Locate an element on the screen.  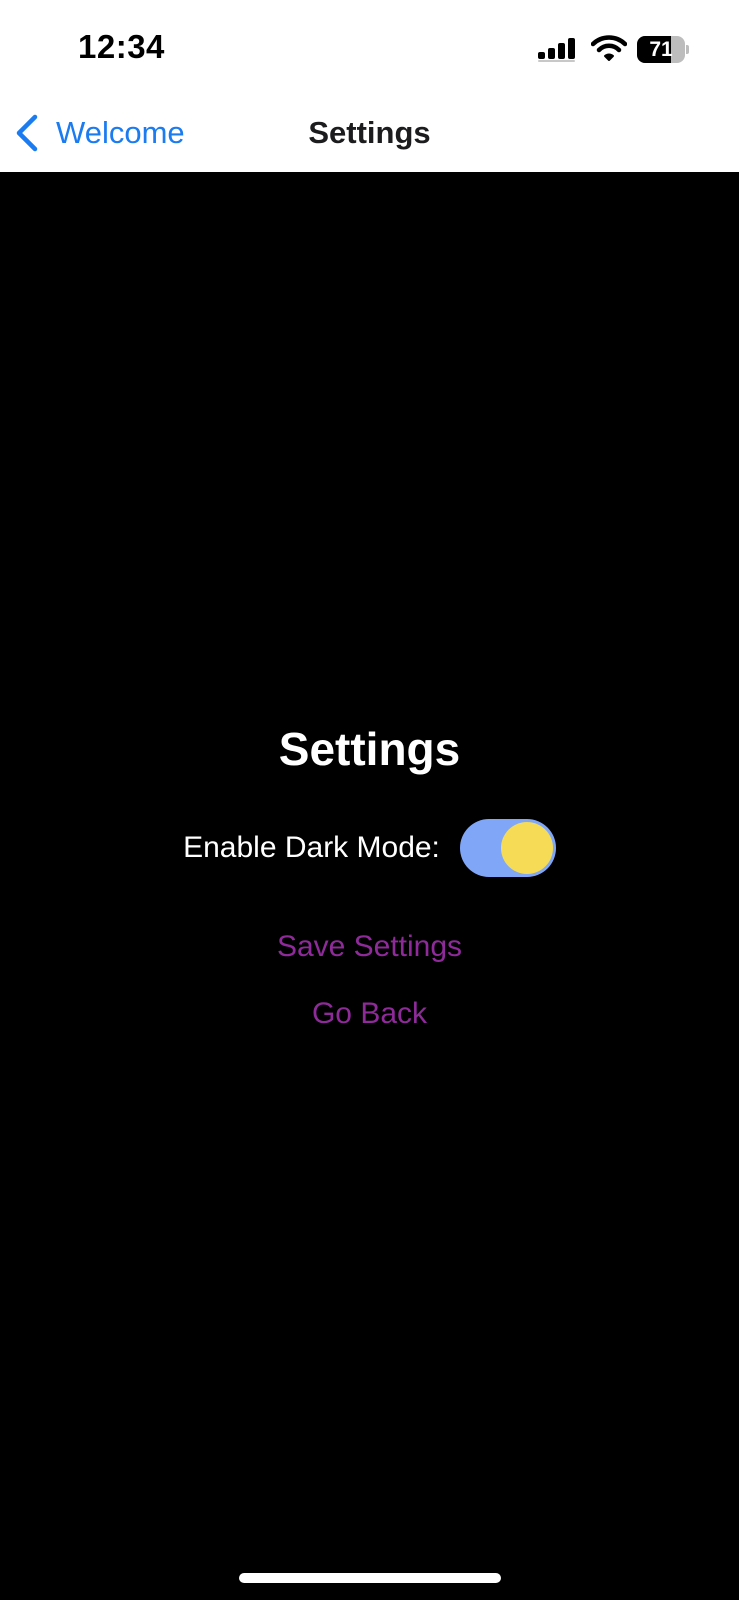
chevron-left-icon is located at coordinates (27, 133).